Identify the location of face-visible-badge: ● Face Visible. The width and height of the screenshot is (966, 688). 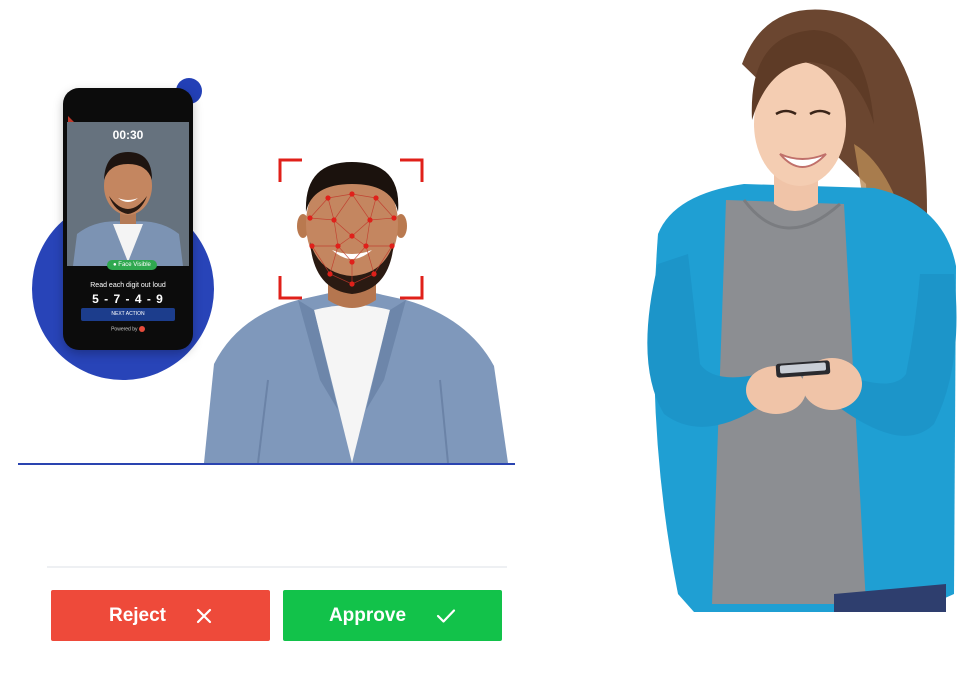
(132, 265).